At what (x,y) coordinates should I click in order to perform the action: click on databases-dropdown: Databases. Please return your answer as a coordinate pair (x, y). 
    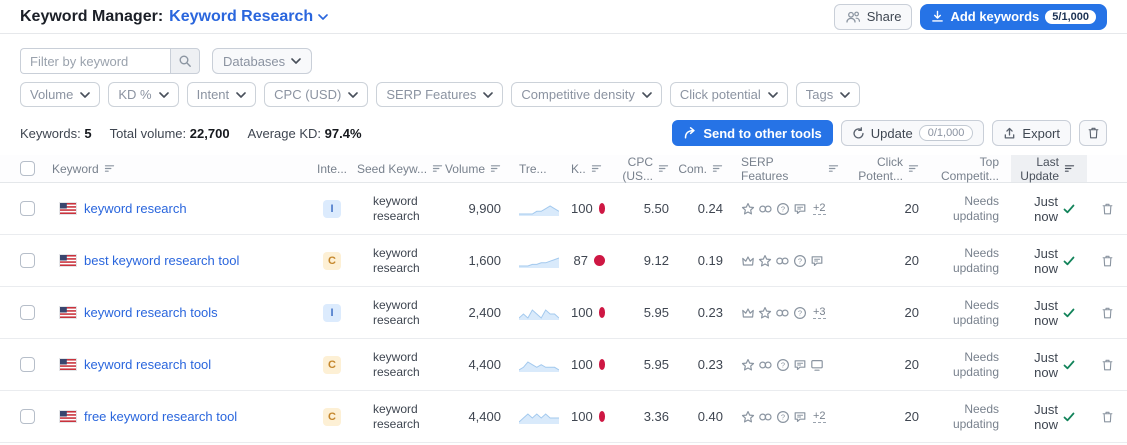
    Looking at the image, I should click on (262, 61).